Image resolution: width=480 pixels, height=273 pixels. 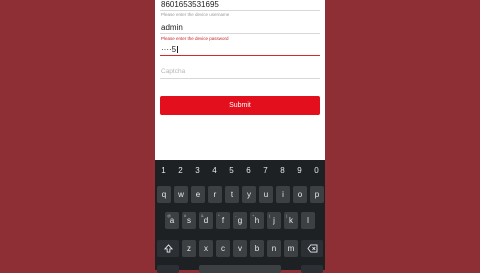 I want to click on key-k-label: k, so click(x=291, y=220).